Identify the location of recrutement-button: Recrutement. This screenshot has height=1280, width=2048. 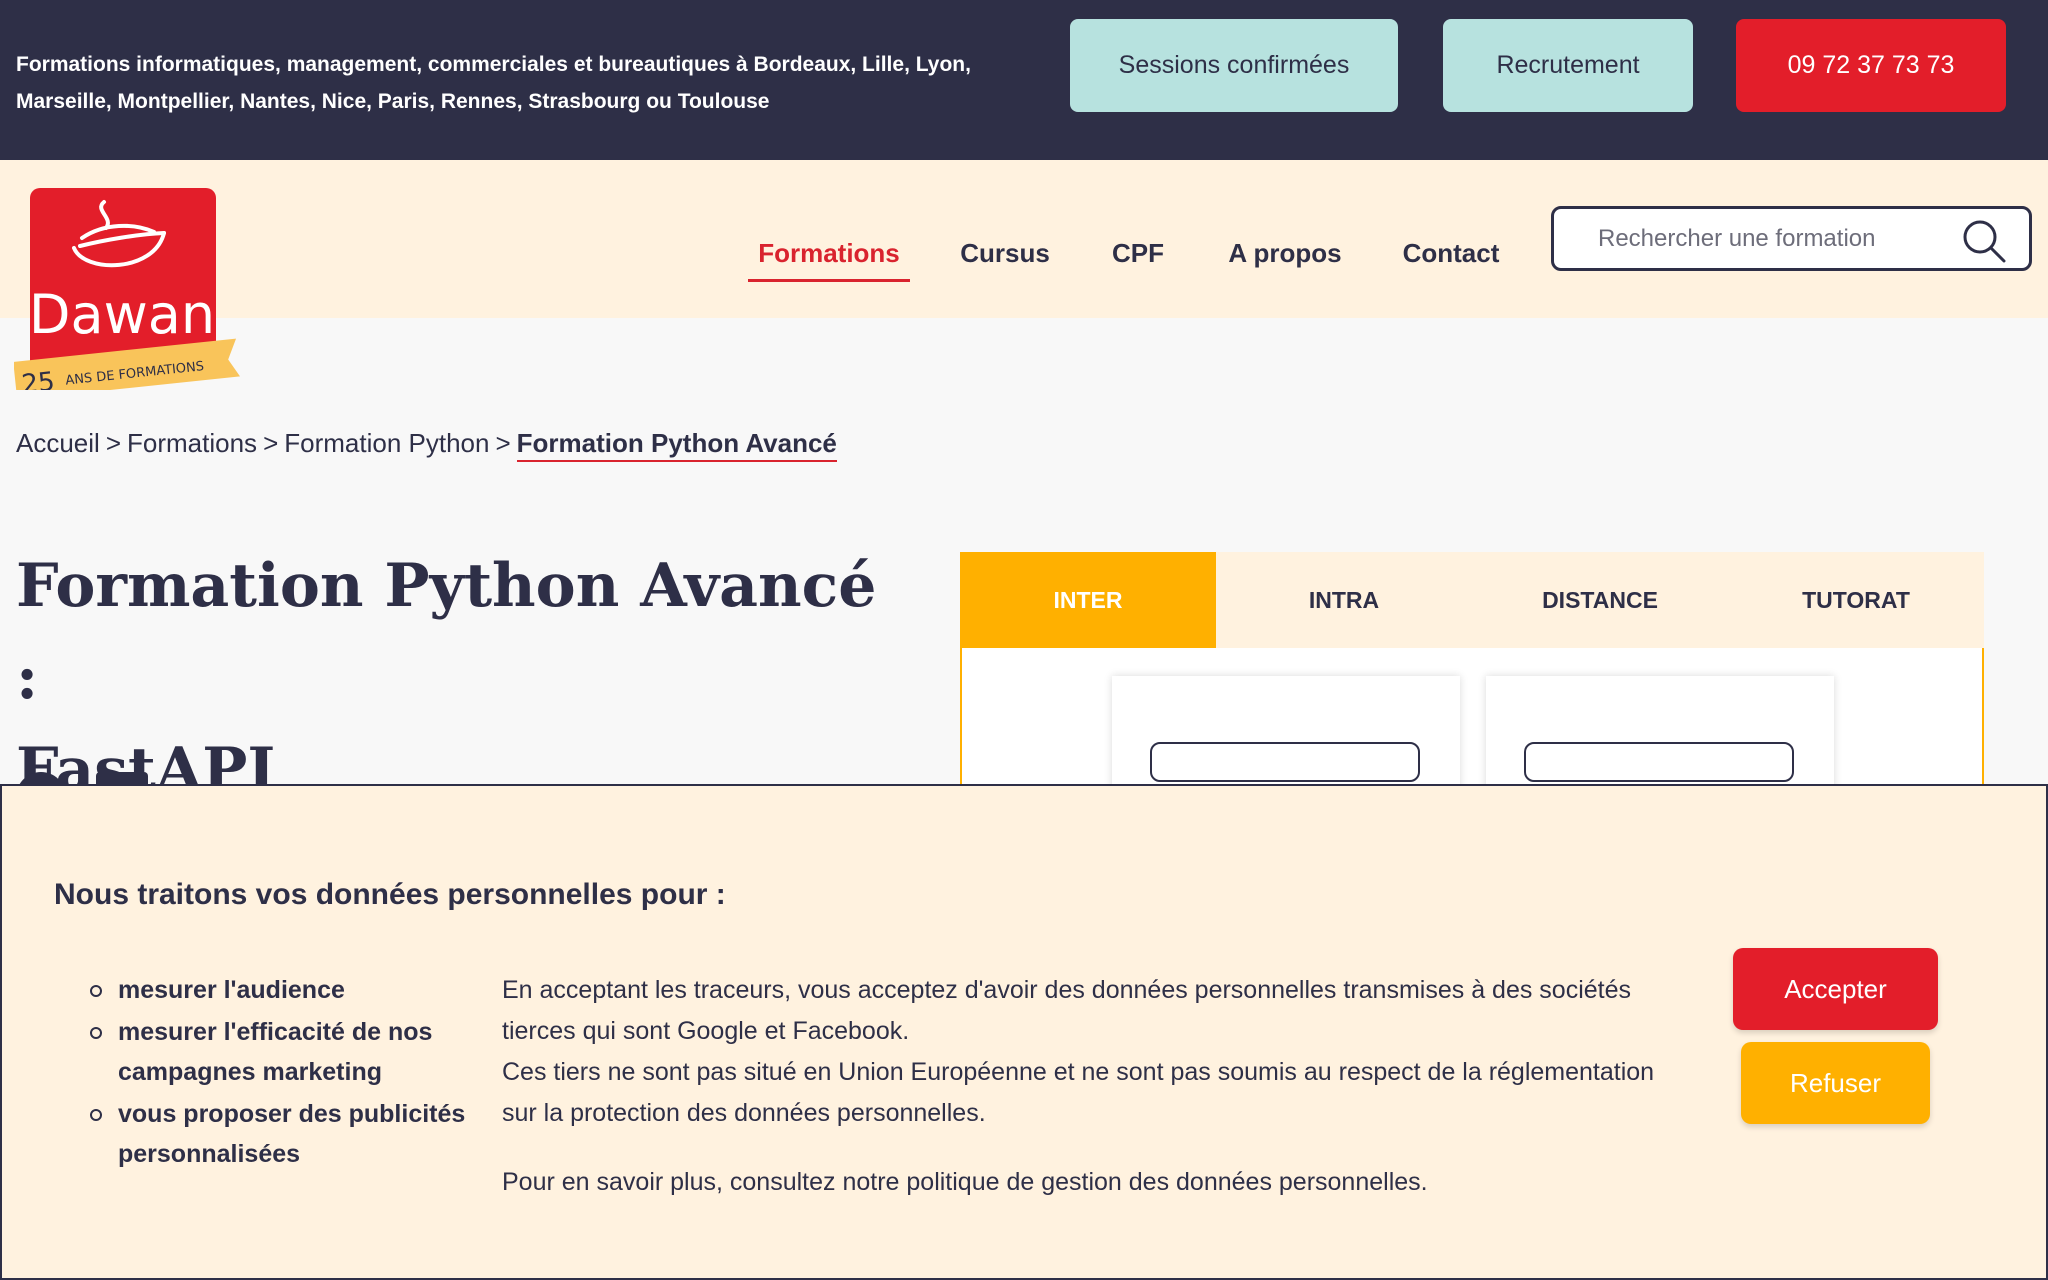
(1568, 65).